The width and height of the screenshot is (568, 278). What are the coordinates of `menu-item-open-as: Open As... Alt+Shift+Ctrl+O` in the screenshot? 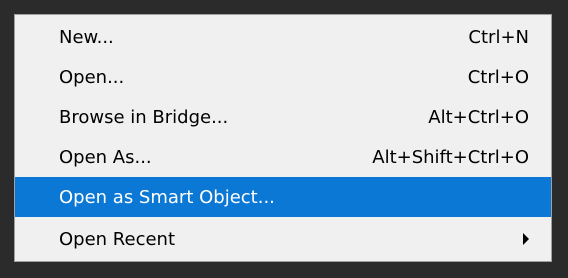 It's located at (283, 157).